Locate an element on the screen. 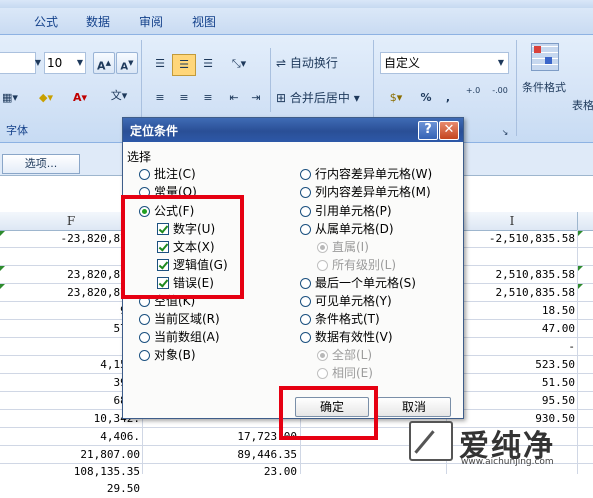 This screenshot has height=498, width=593. align-bottom-icon: ☰ is located at coordinates (208, 64).